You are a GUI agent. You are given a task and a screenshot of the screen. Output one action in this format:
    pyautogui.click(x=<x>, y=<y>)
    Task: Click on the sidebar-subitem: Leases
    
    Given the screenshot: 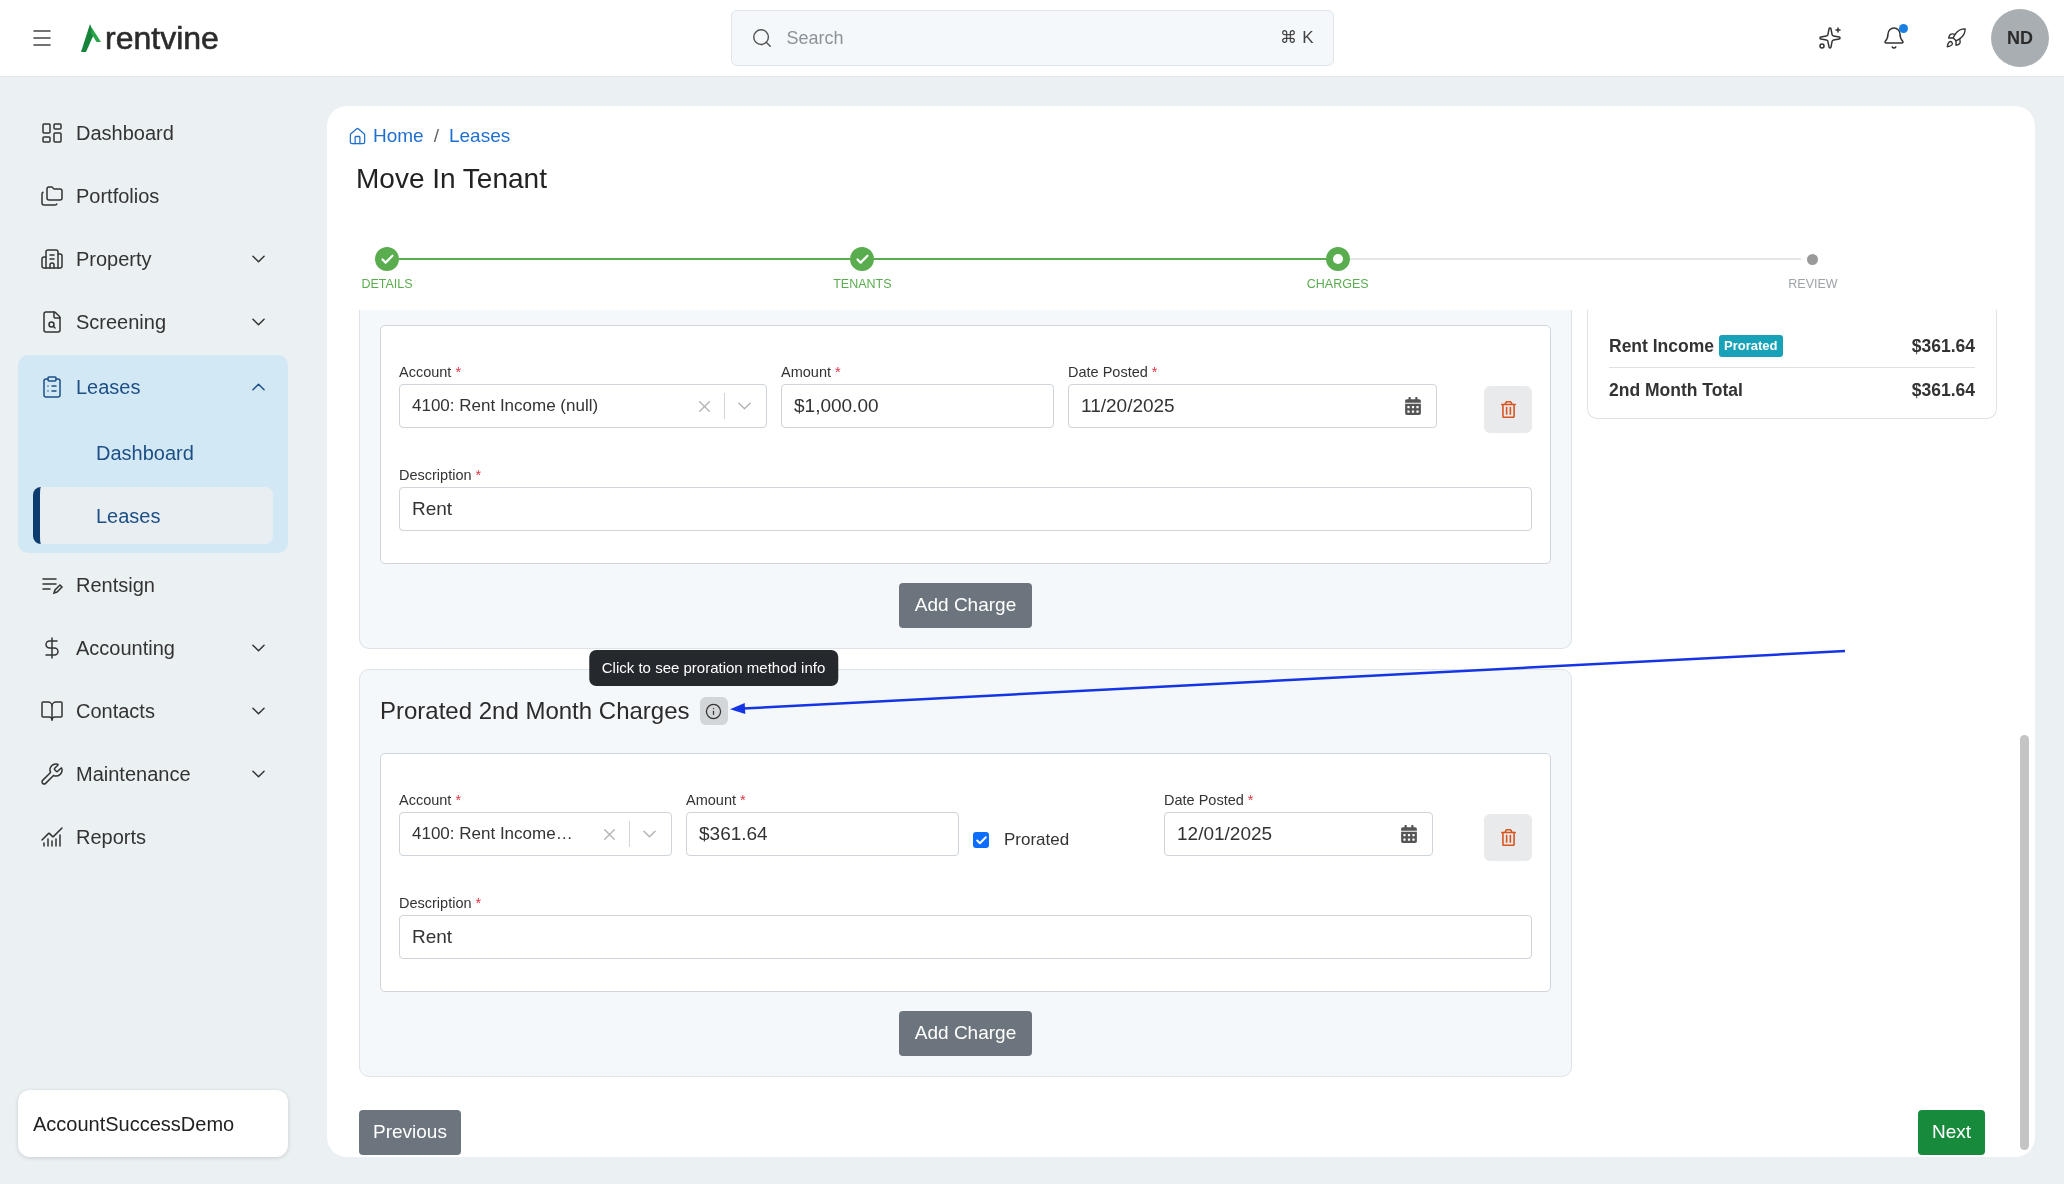 What is the action you would take?
    pyautogui.click(x=153, y=515)
    